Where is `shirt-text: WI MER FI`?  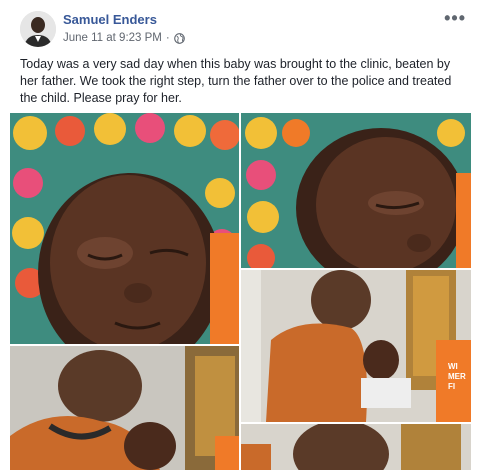 shirt-text: WI MER FI is located at coordinates (457, 376).